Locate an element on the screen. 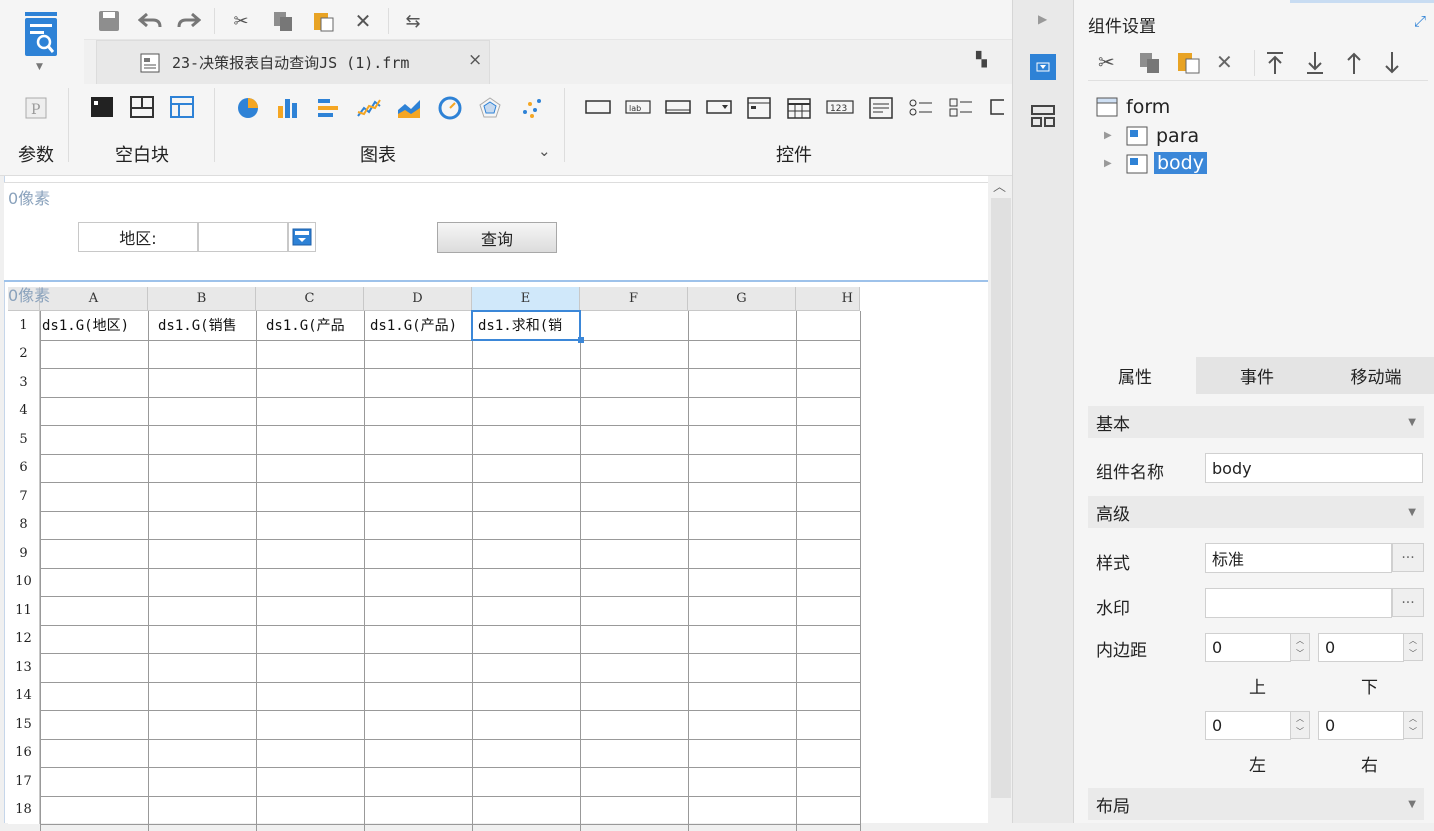 This screenshot has height=831, width=1434. pin-icon: ⤢ is located at coordinates (1420, 21).